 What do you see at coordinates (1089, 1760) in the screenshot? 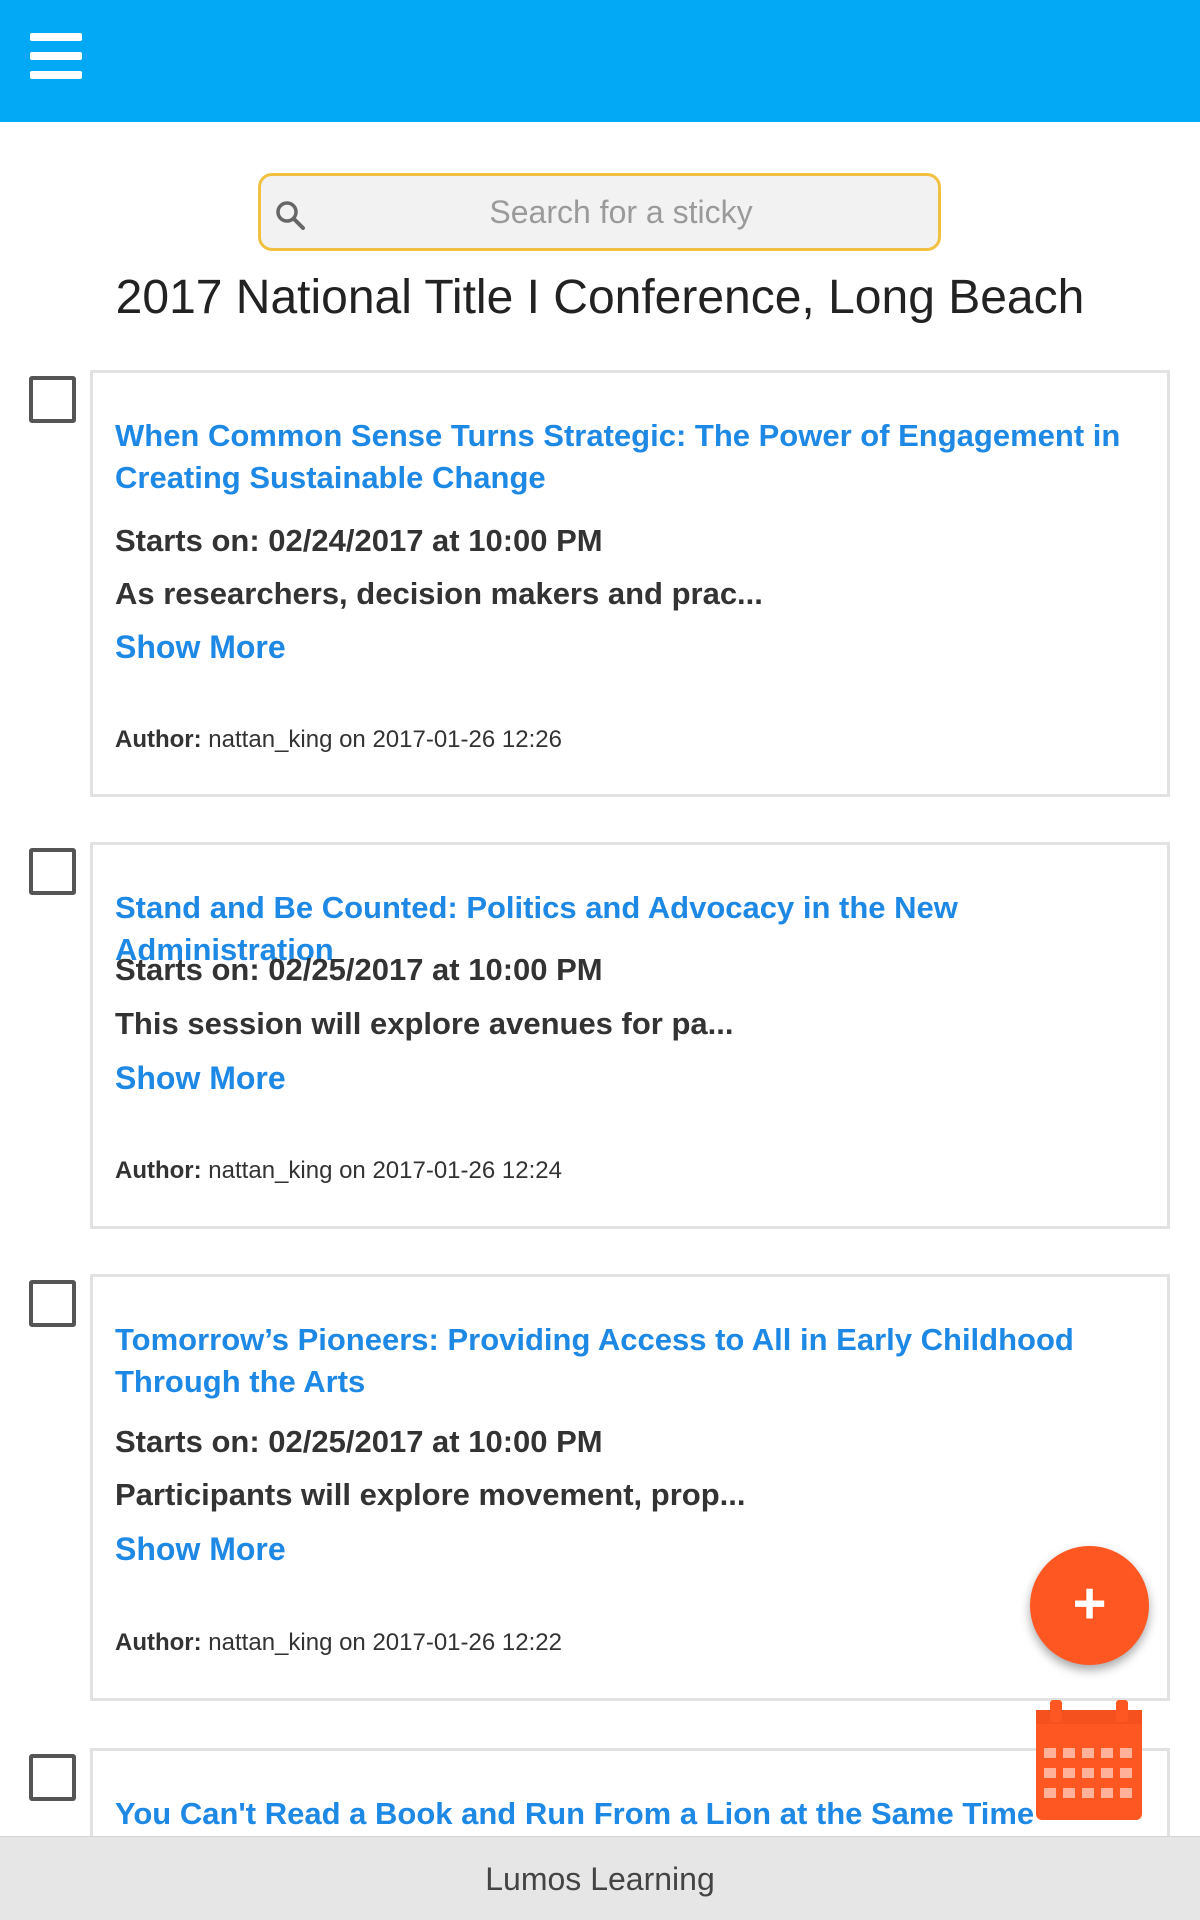
I see `calendar-icon` at bounding box center [1089, 1760].